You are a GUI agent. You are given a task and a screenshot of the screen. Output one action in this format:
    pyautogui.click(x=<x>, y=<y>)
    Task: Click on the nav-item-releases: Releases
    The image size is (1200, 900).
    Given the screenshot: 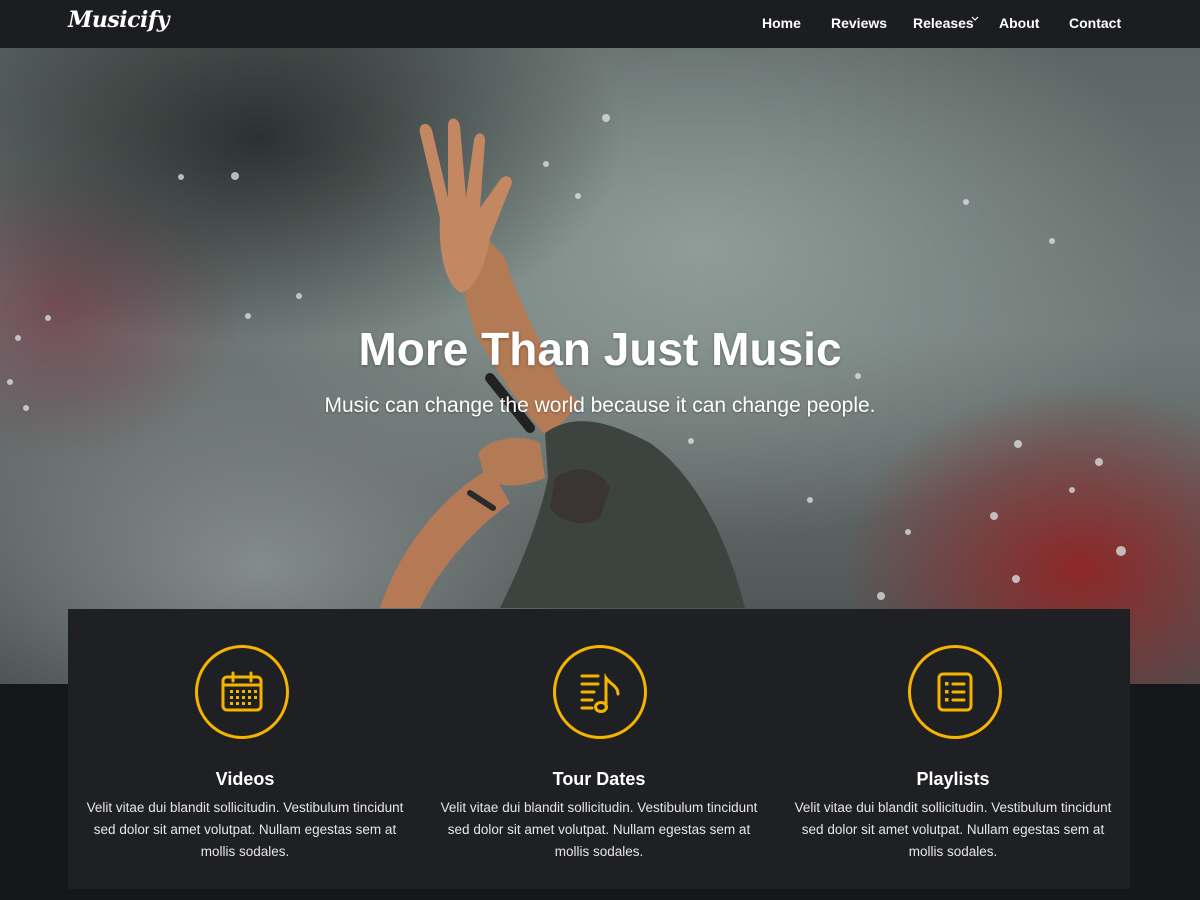 What is the action you would take?
    pyautogui.click(x=943, y=23)
    